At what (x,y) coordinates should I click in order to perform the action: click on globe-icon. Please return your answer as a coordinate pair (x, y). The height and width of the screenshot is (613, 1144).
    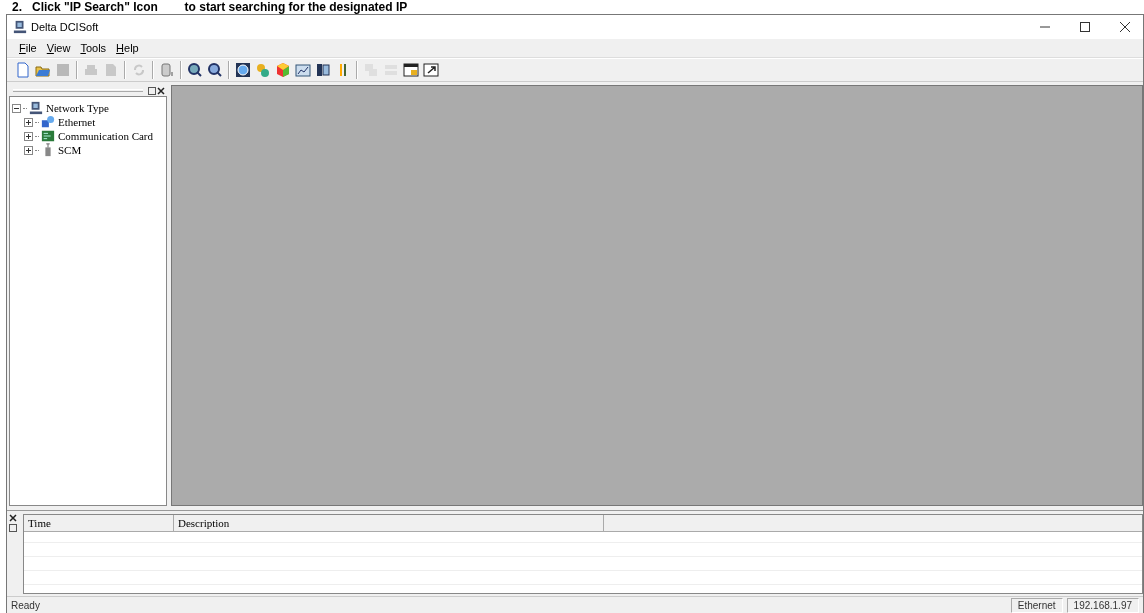
    Looking at the image, I should click on (243, 70).